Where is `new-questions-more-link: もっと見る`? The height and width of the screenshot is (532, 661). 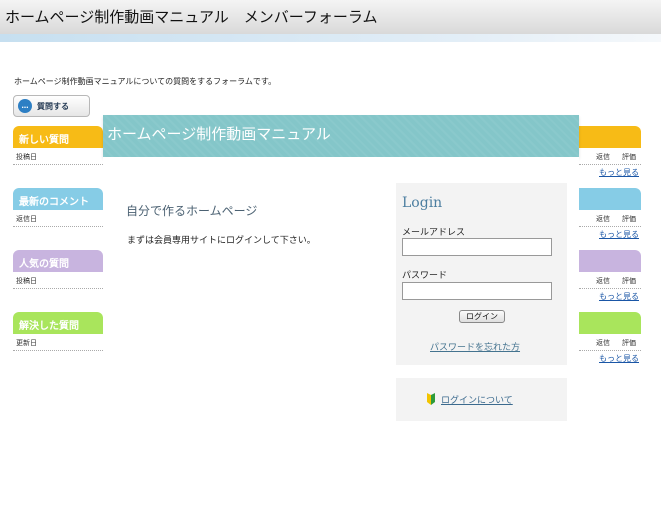 new-questions-more-link: もっと見る is located at coordinates (619, 172).